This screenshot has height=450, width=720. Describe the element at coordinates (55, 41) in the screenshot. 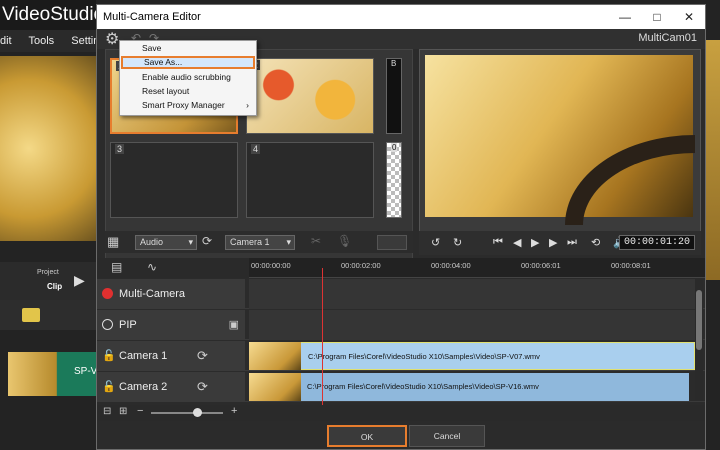

I see `app-menubar: dit Tools Settings` at that location.